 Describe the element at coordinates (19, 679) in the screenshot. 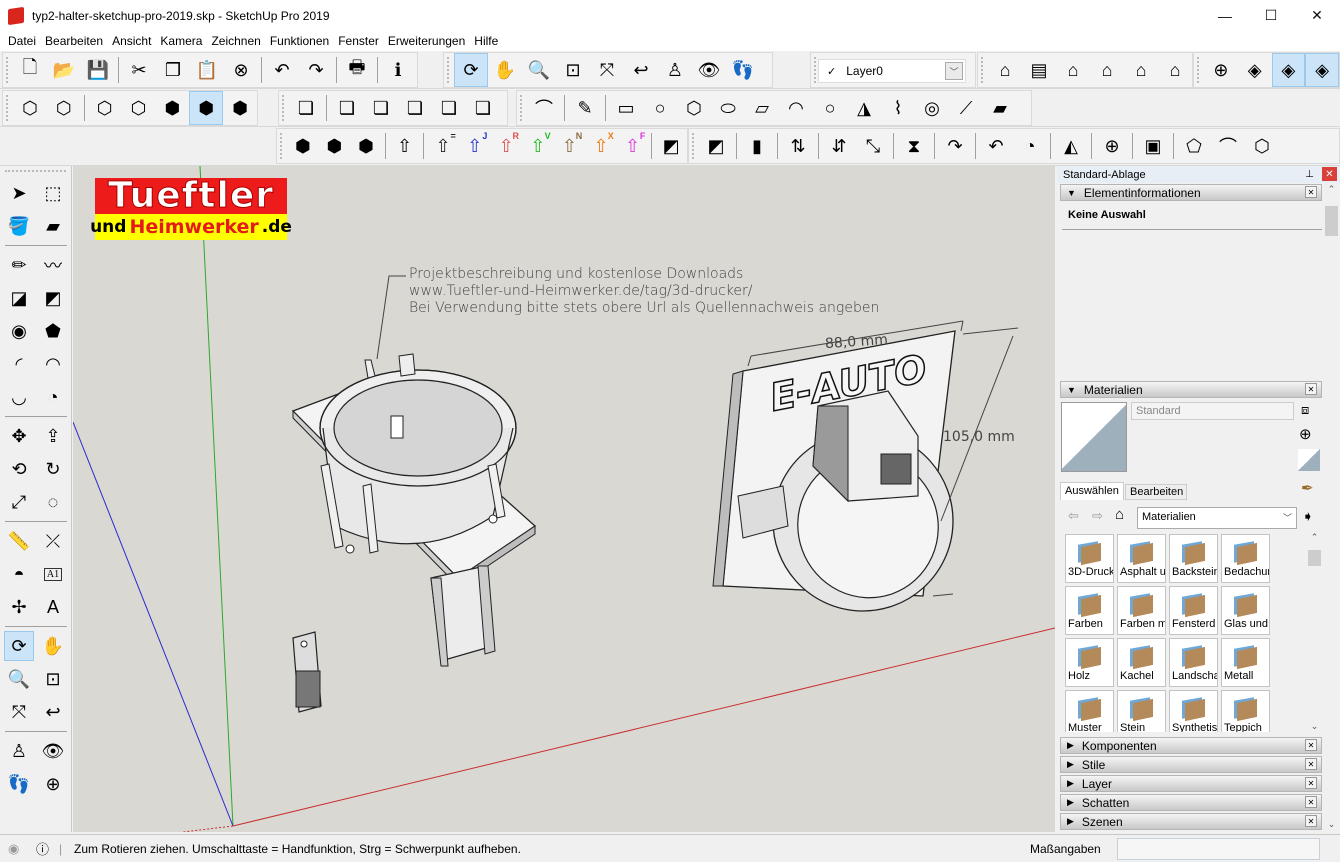

I see `zoom-tool: 🔍` at that location.